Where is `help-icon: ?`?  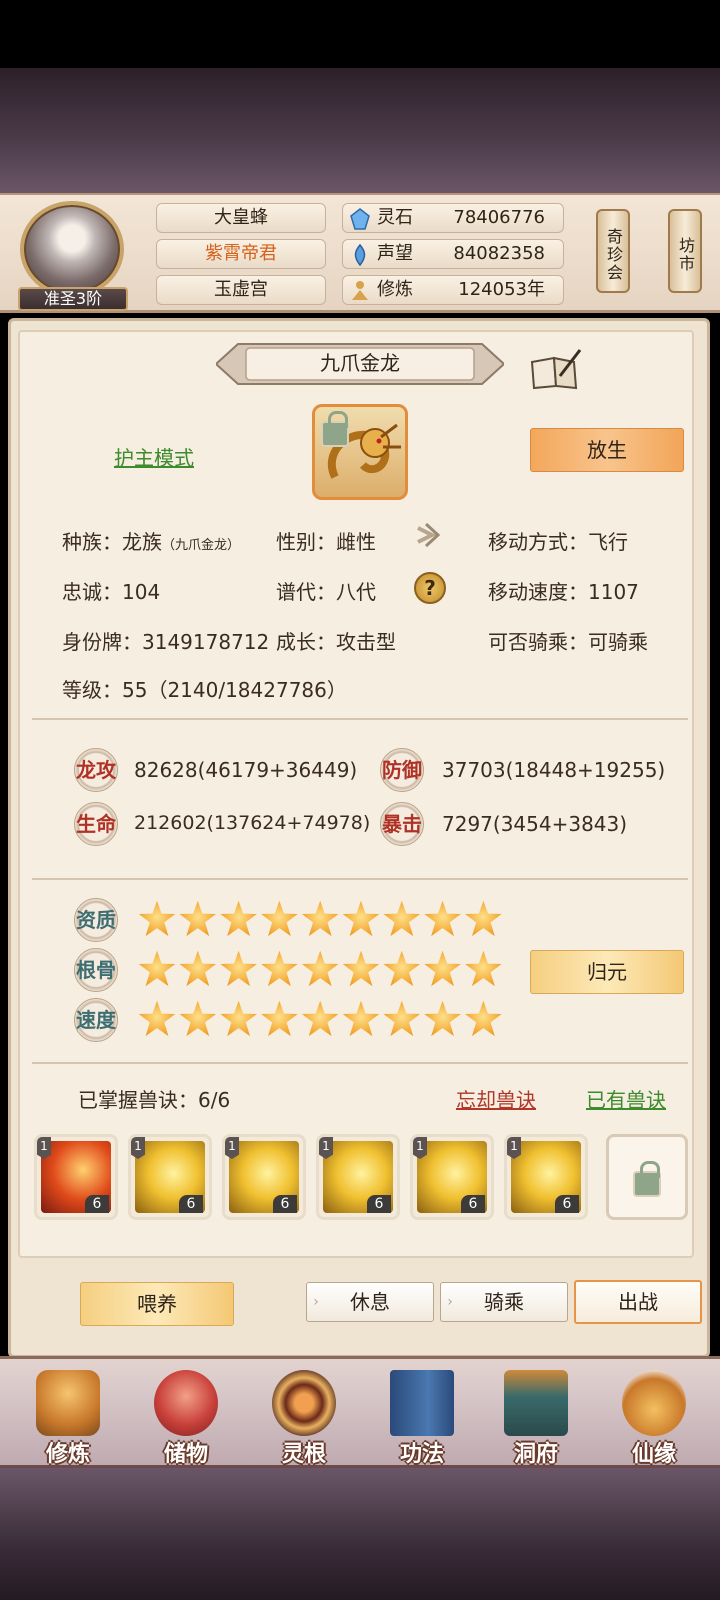
help-icon: ? is located at coordinates (430, 588).